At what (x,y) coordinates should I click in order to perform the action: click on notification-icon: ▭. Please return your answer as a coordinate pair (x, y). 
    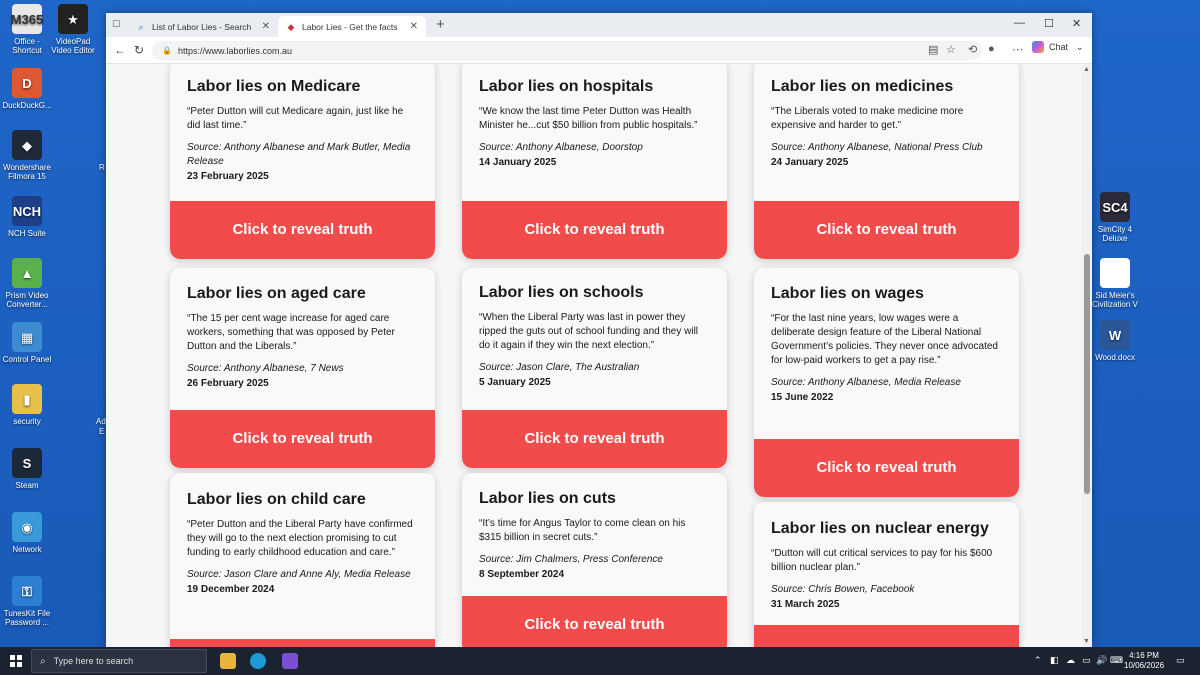
    Looking at the image, I should click on (1180, 660).